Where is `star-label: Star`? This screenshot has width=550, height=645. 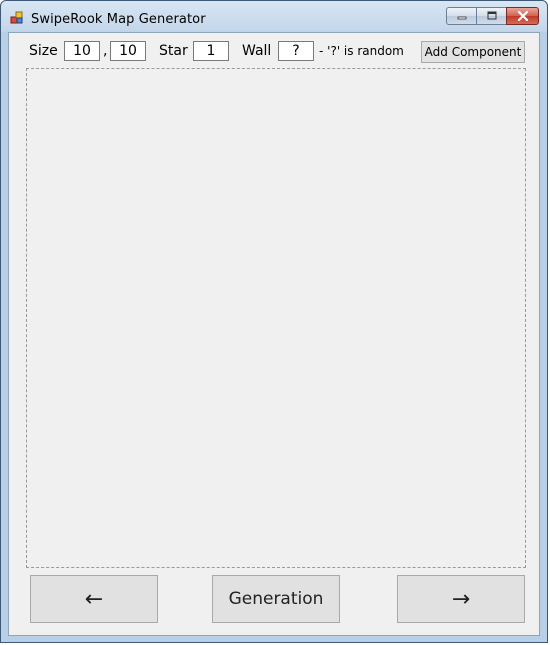 star-label: Star is located at coordinates (173, 51).